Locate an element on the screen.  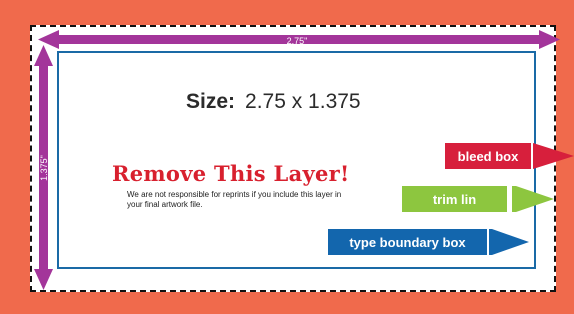
size-label: Size: is located at coordinates (211, 101).